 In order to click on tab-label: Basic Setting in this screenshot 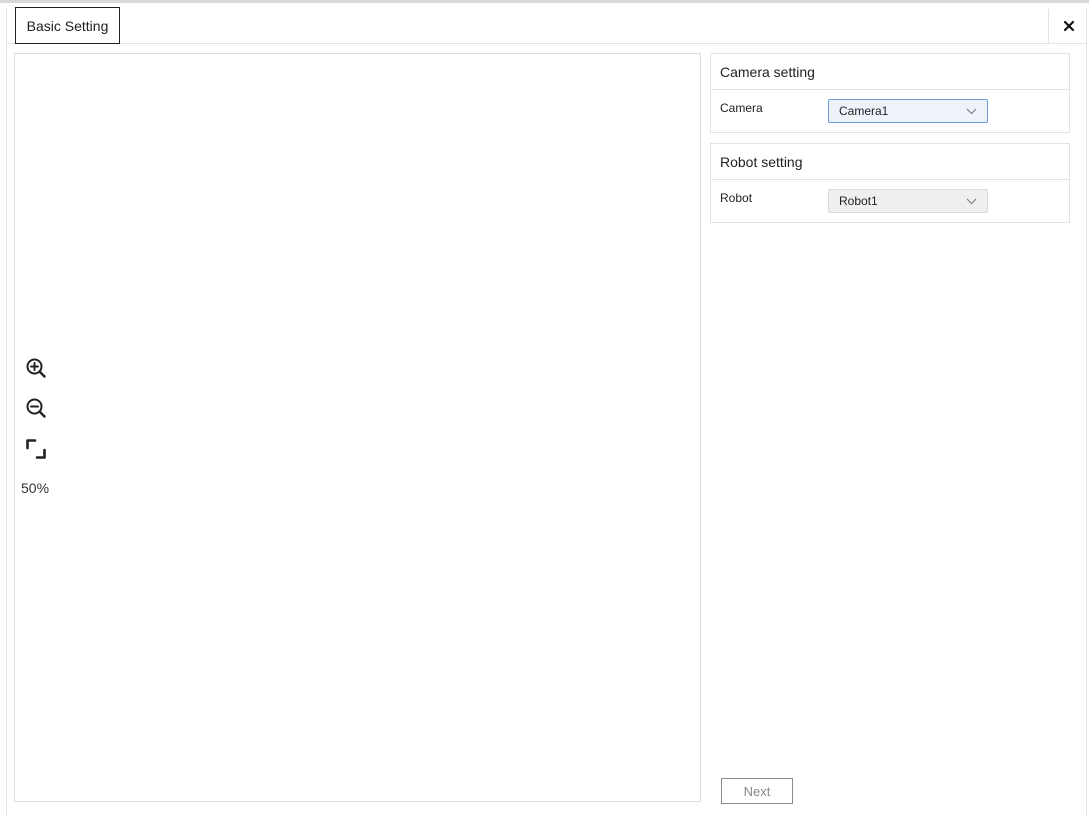, I will do `click(67, 25)`.